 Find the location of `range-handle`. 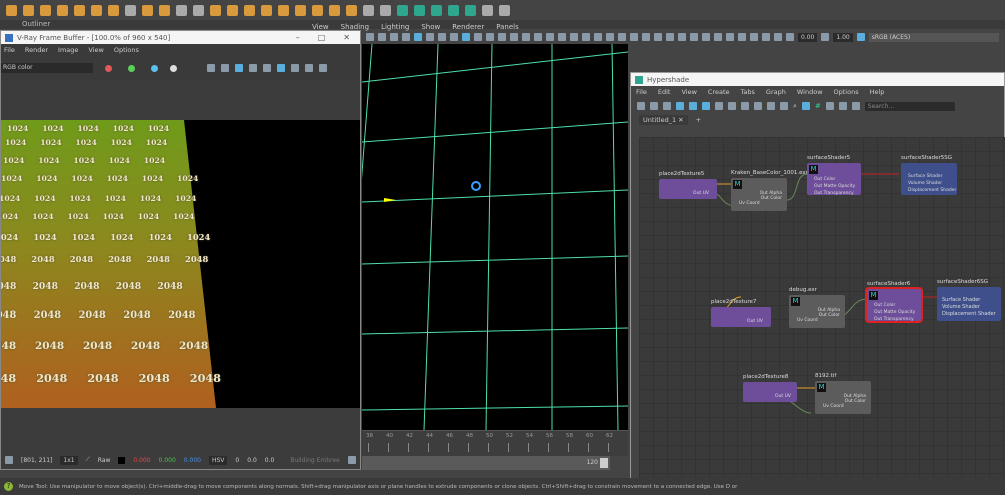

range-handle is located at coordinates (604, 463).